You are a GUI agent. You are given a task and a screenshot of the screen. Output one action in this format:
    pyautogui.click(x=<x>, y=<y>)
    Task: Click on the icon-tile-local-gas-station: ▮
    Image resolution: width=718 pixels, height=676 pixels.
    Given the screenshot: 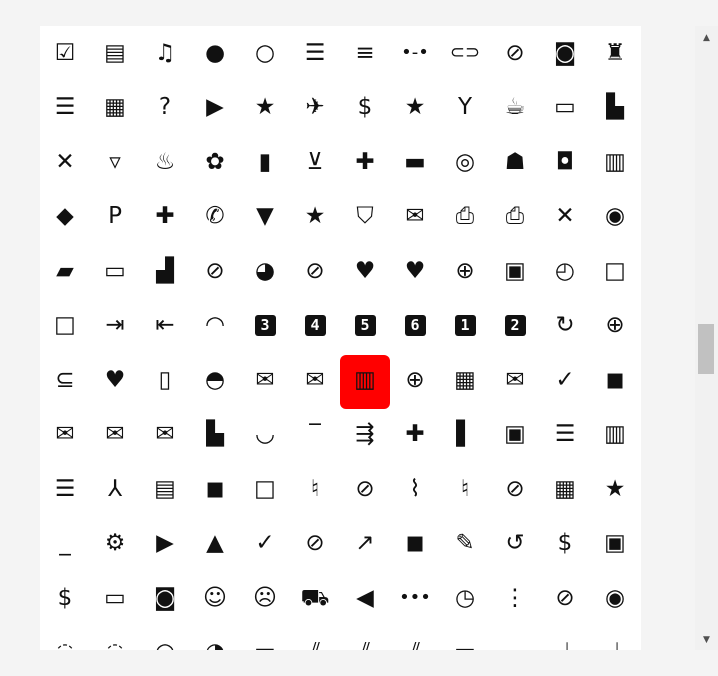 What is the action you would take?
    pyautogui.click(x=265, y=162)
    